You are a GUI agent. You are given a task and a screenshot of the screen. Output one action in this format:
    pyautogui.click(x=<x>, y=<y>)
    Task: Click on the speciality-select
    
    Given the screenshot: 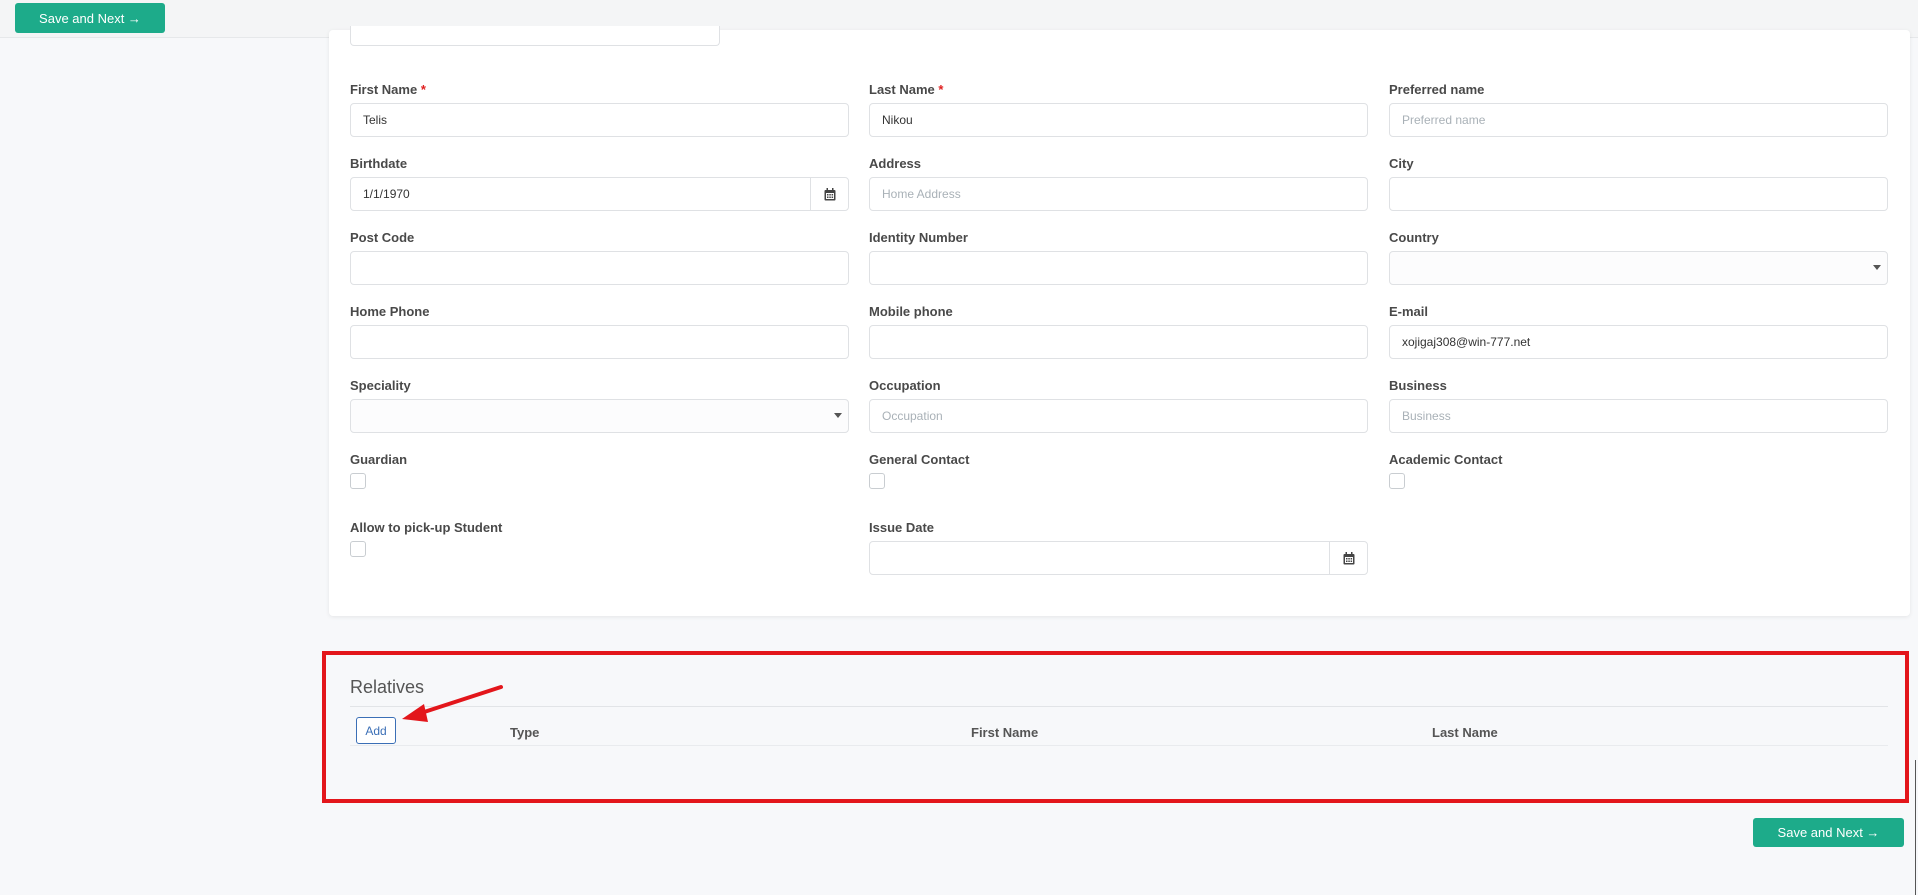 What is the action you would take?
    pyautogui.click(x=599, y=416)
    